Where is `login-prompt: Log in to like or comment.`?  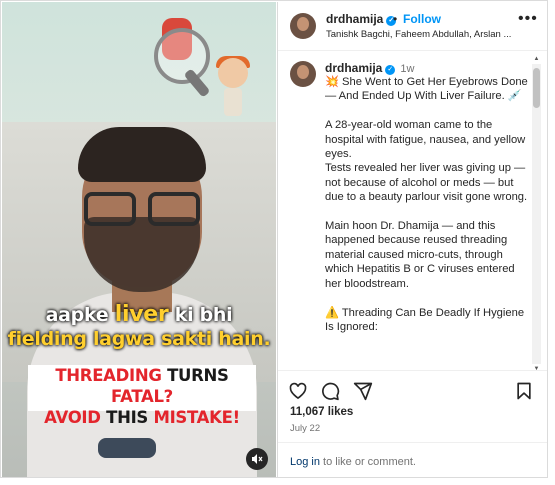 login-prompt: Log in to like or comment. is located at coordinates (412, 459).